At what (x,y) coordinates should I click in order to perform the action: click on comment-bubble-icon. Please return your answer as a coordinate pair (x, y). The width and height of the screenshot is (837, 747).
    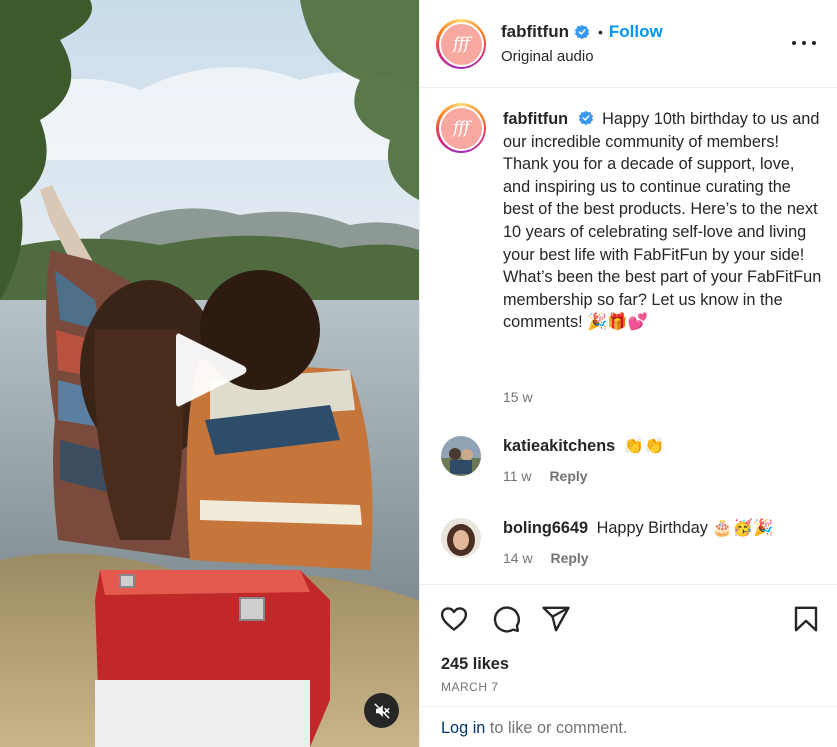
    Looking at the image, I should click on (506, 619).